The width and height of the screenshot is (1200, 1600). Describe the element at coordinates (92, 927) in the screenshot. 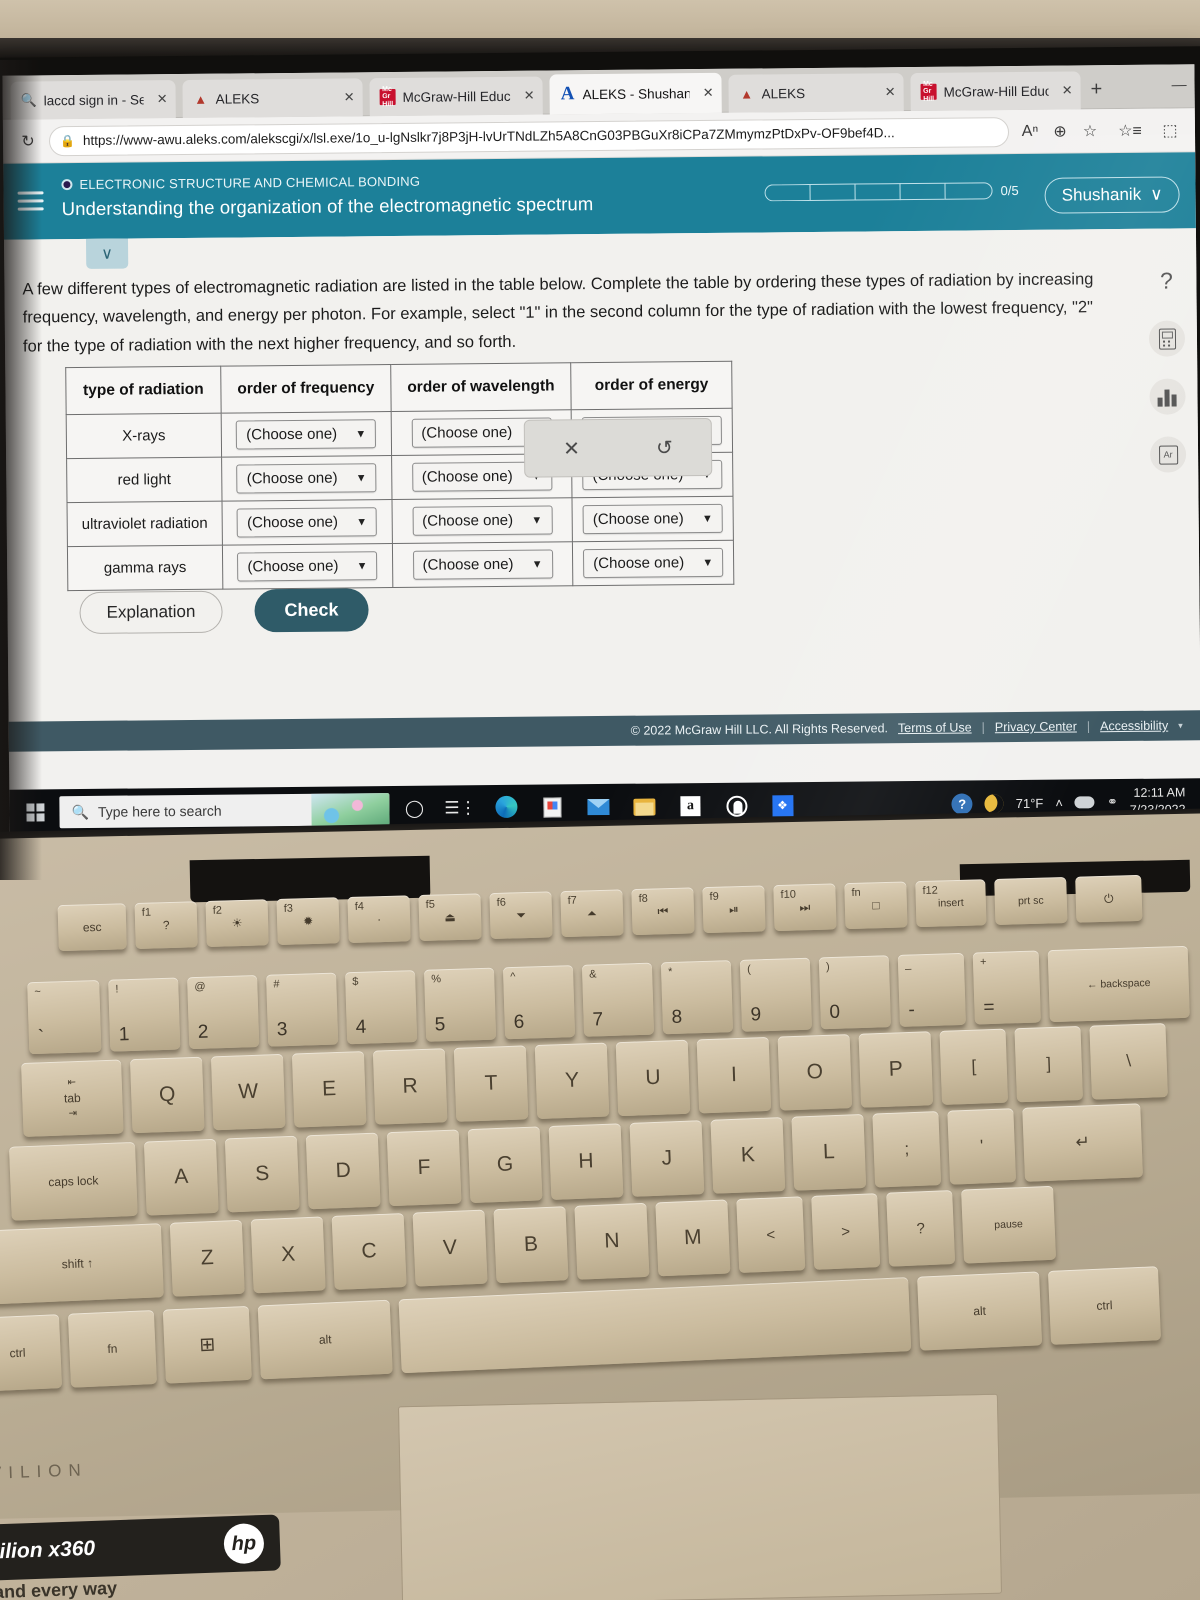

I see `key-esc: esc` at that location.